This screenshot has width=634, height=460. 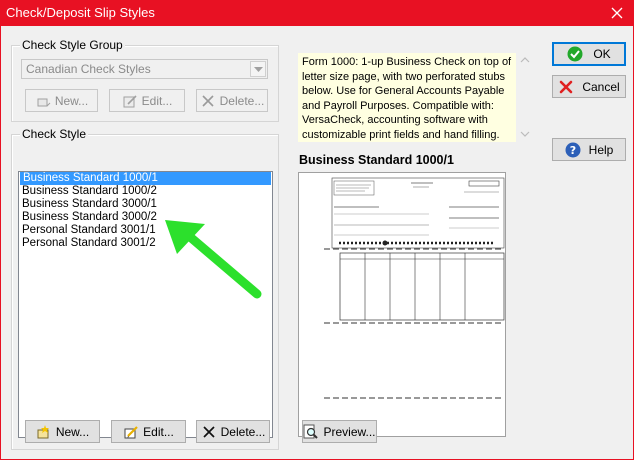 I want to click on annotation-arrow, so click(x=213, y=259).